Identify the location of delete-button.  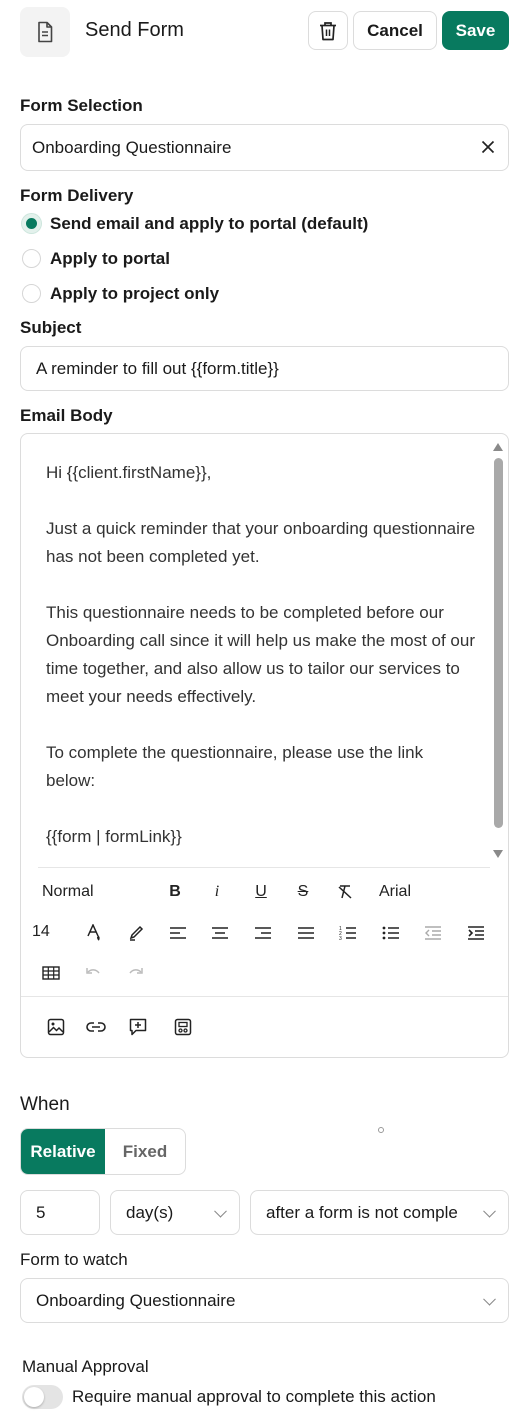
(328, 30).